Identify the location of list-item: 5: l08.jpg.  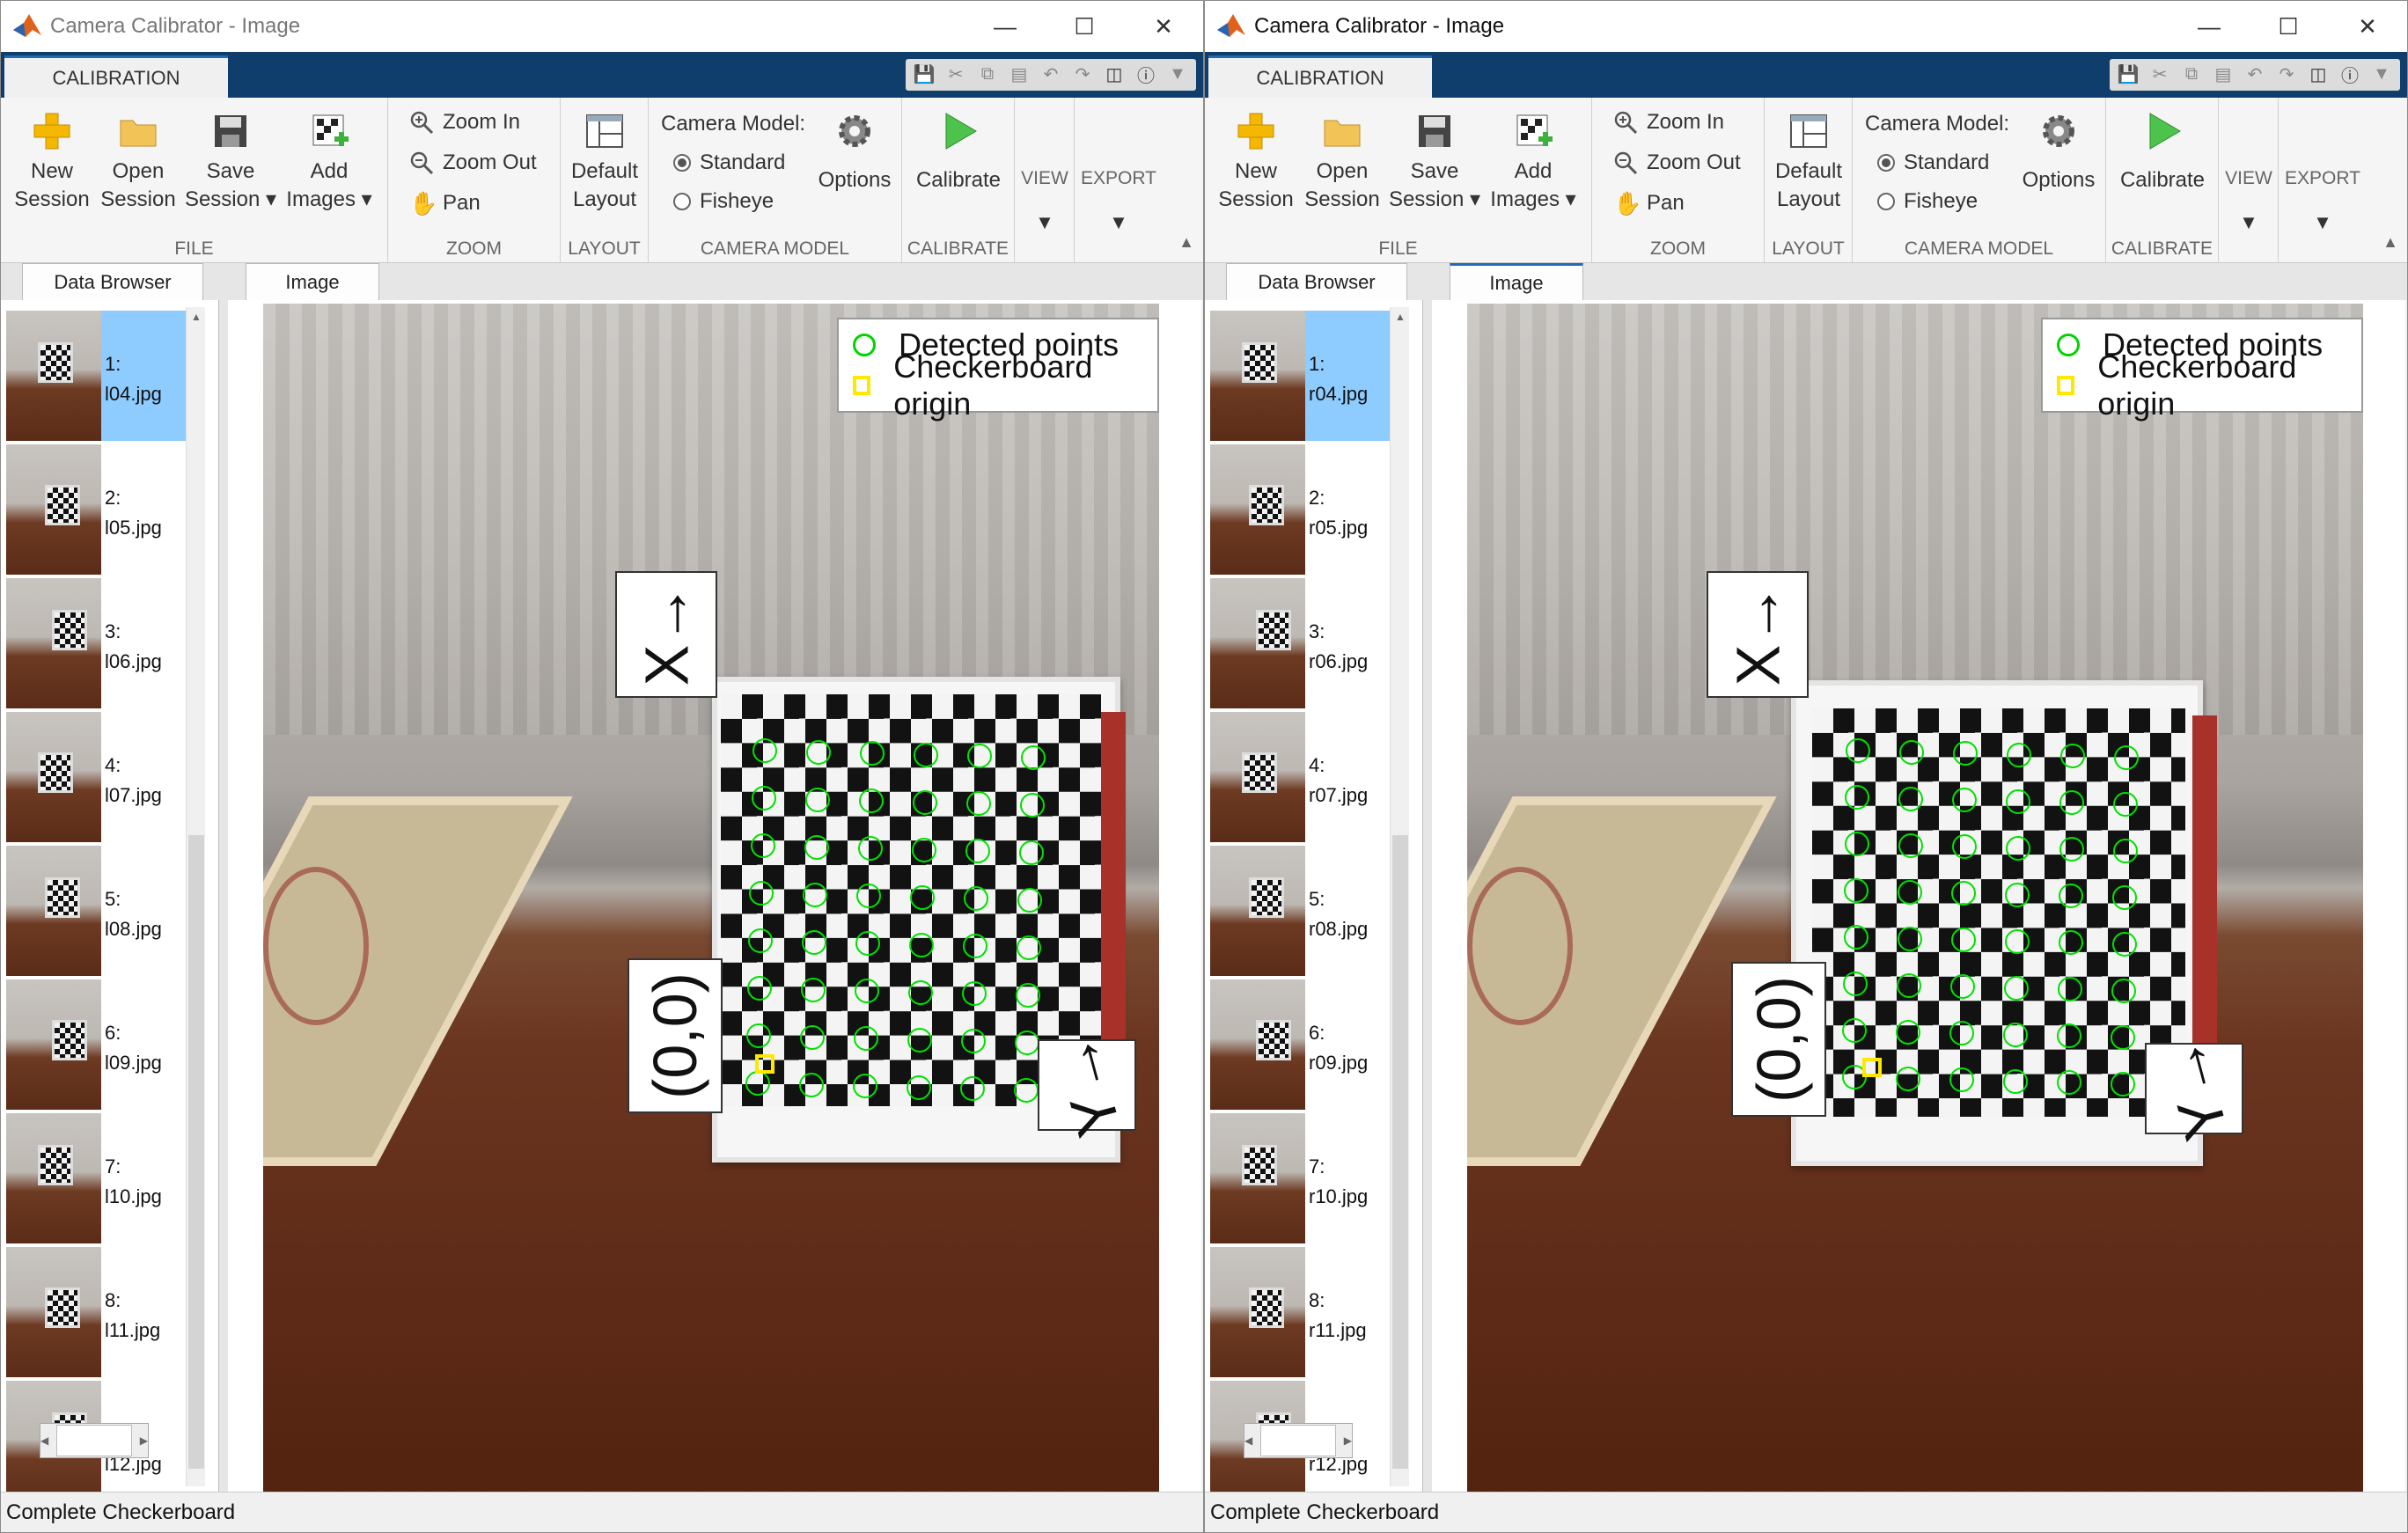
(96, 911).